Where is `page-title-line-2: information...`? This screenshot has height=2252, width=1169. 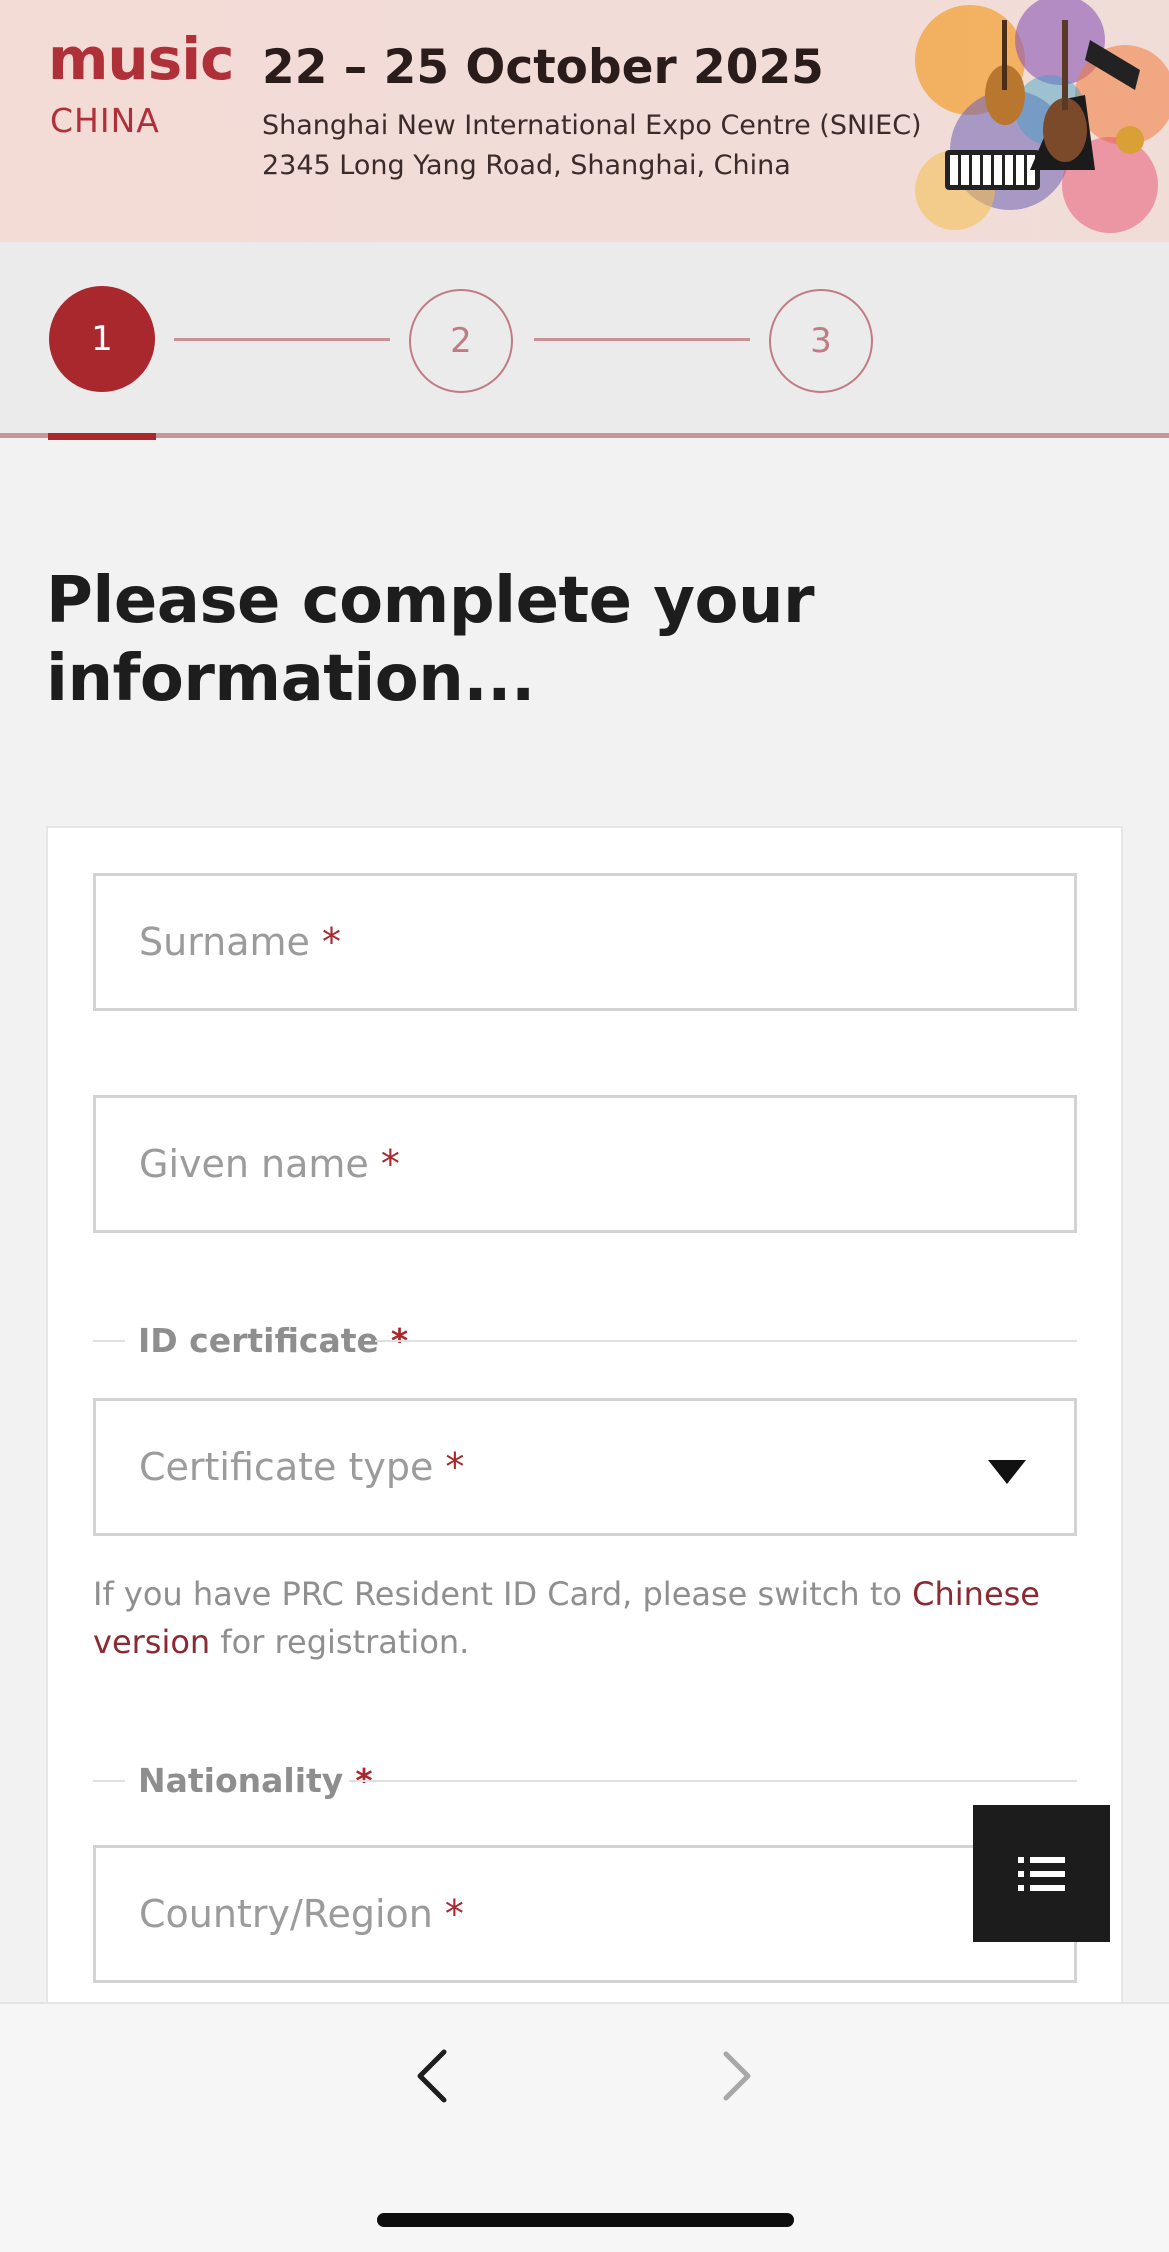
page-title-line-2: information... is located at coordinates (290, 679).